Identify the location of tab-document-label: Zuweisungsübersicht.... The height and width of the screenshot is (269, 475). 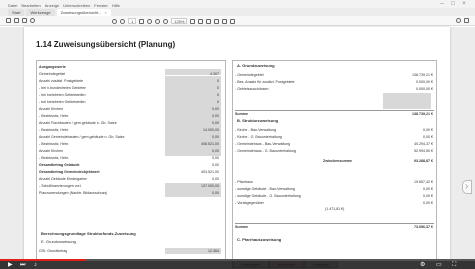
(81, 12).